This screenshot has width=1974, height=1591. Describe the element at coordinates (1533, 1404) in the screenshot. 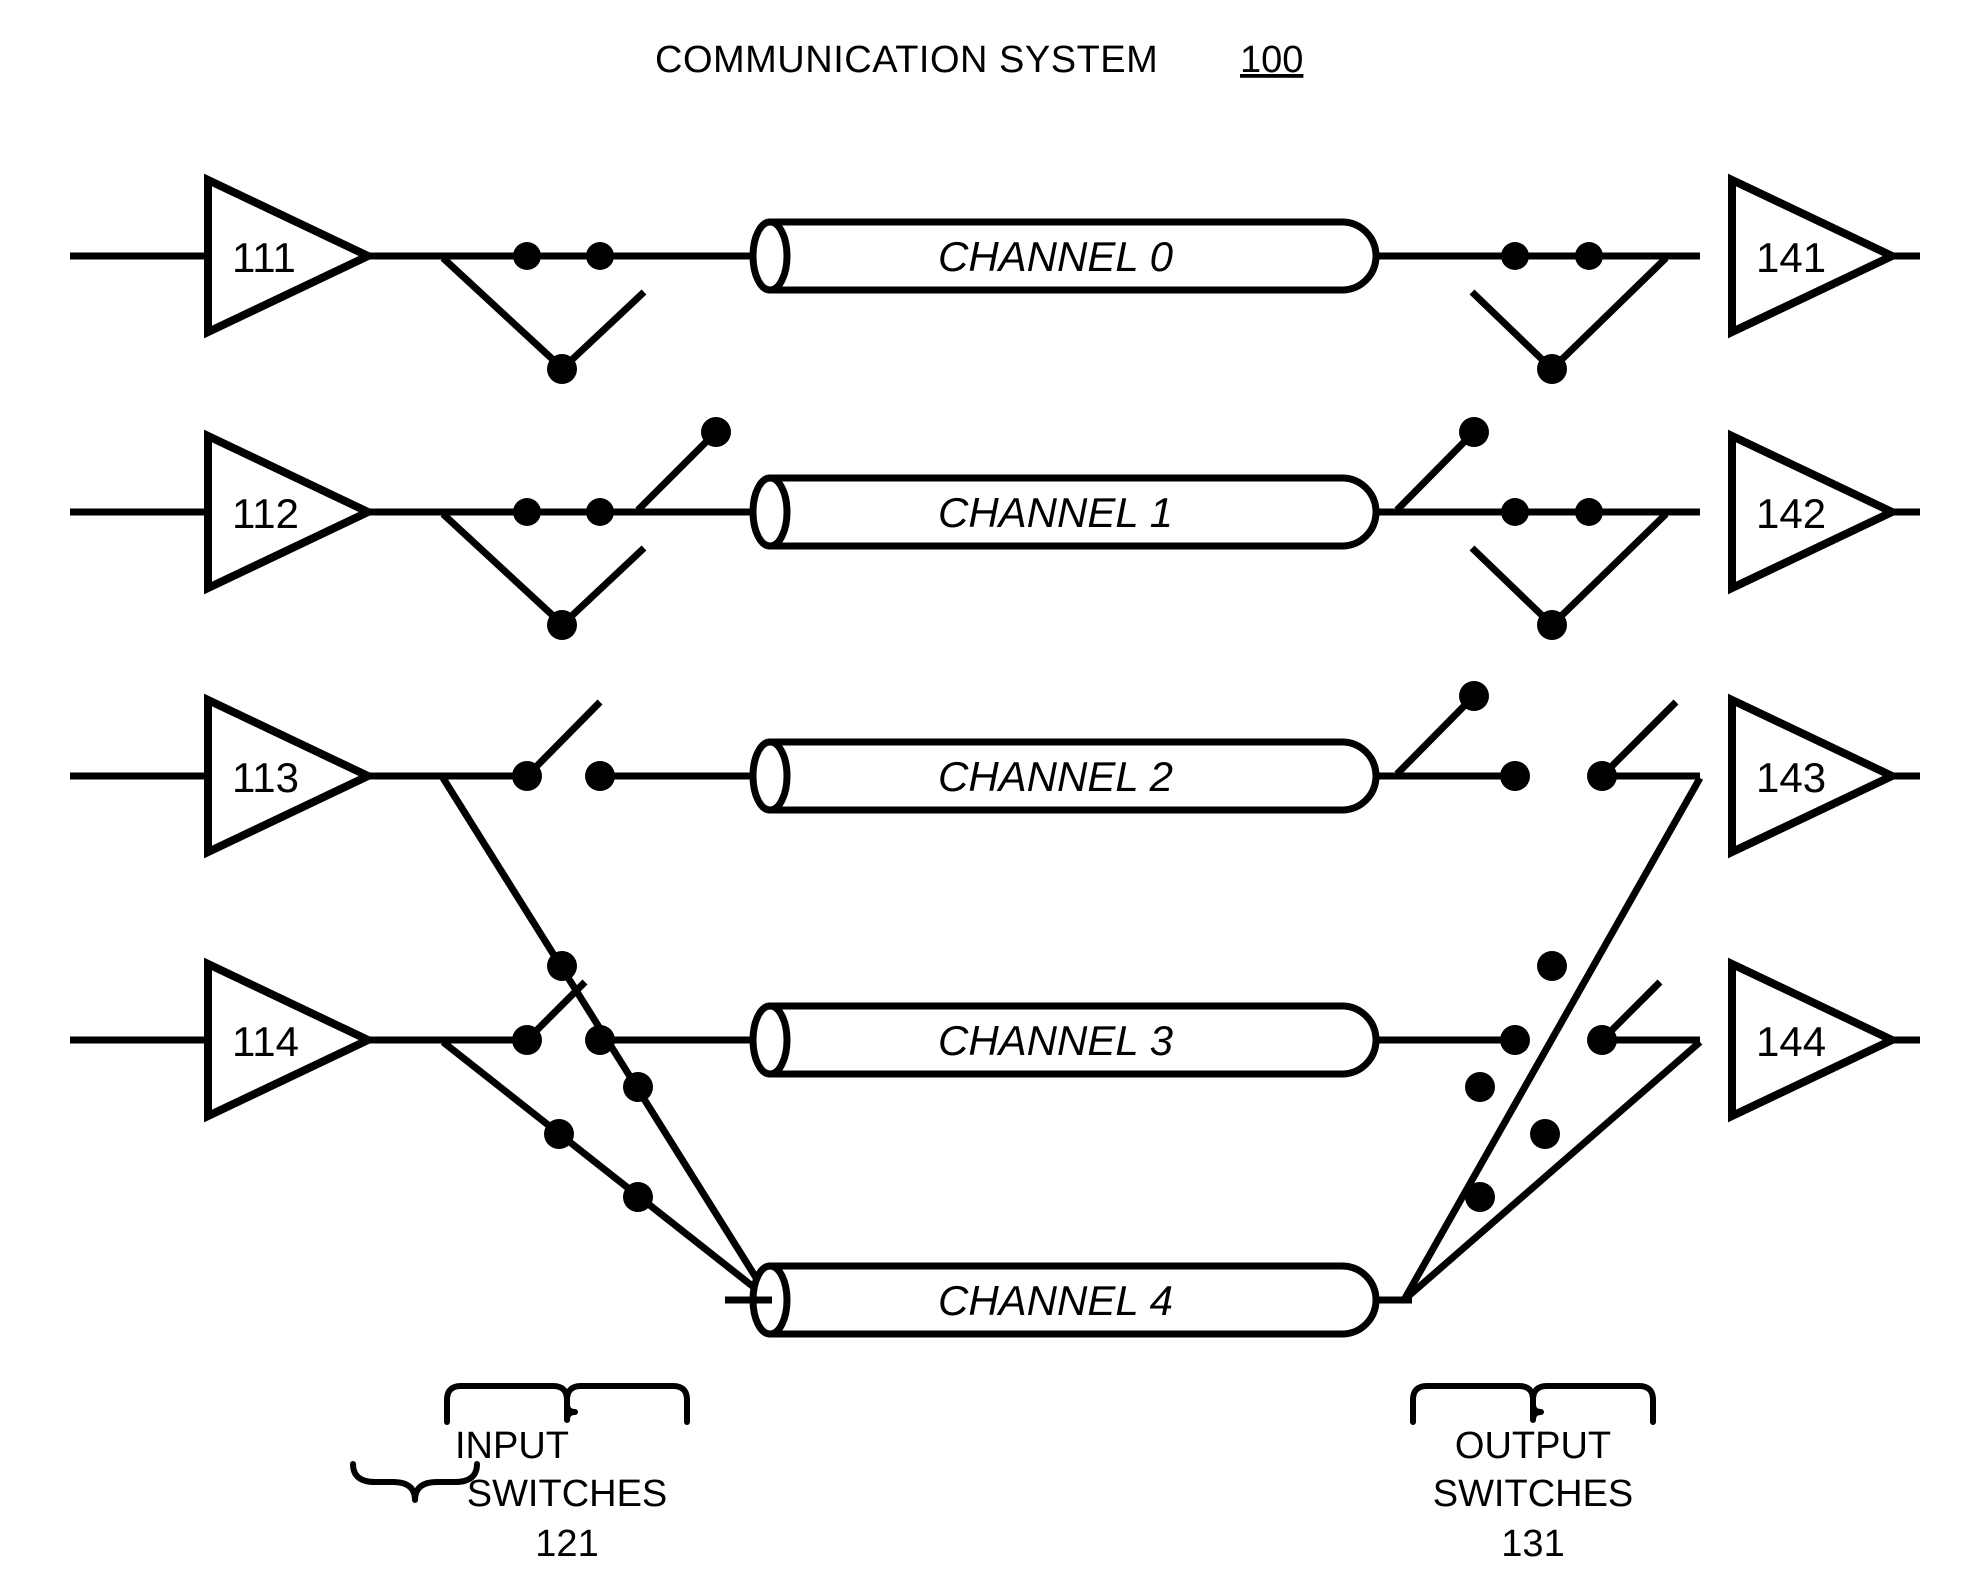

I see `output-switches-brace-shape` at that location.